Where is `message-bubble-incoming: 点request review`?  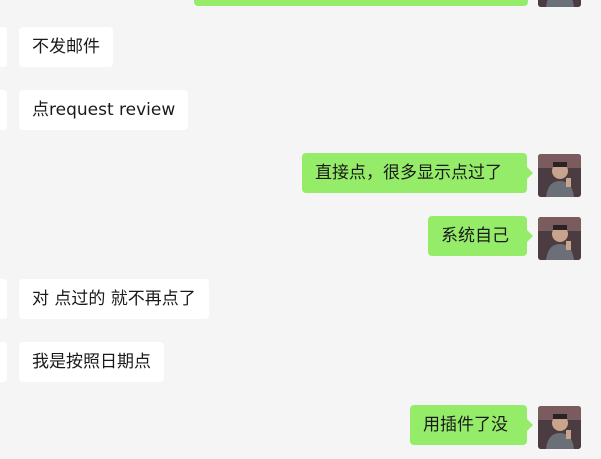 message-bubble-incoming: 点request review is located at coordinates (104, 110).